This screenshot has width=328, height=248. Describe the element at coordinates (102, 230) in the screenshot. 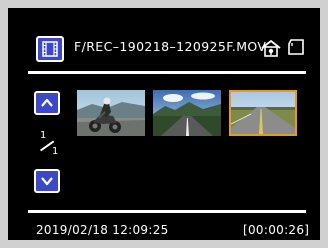

I see `record-datetime: 2019/02/18 12:09:25` at that location.